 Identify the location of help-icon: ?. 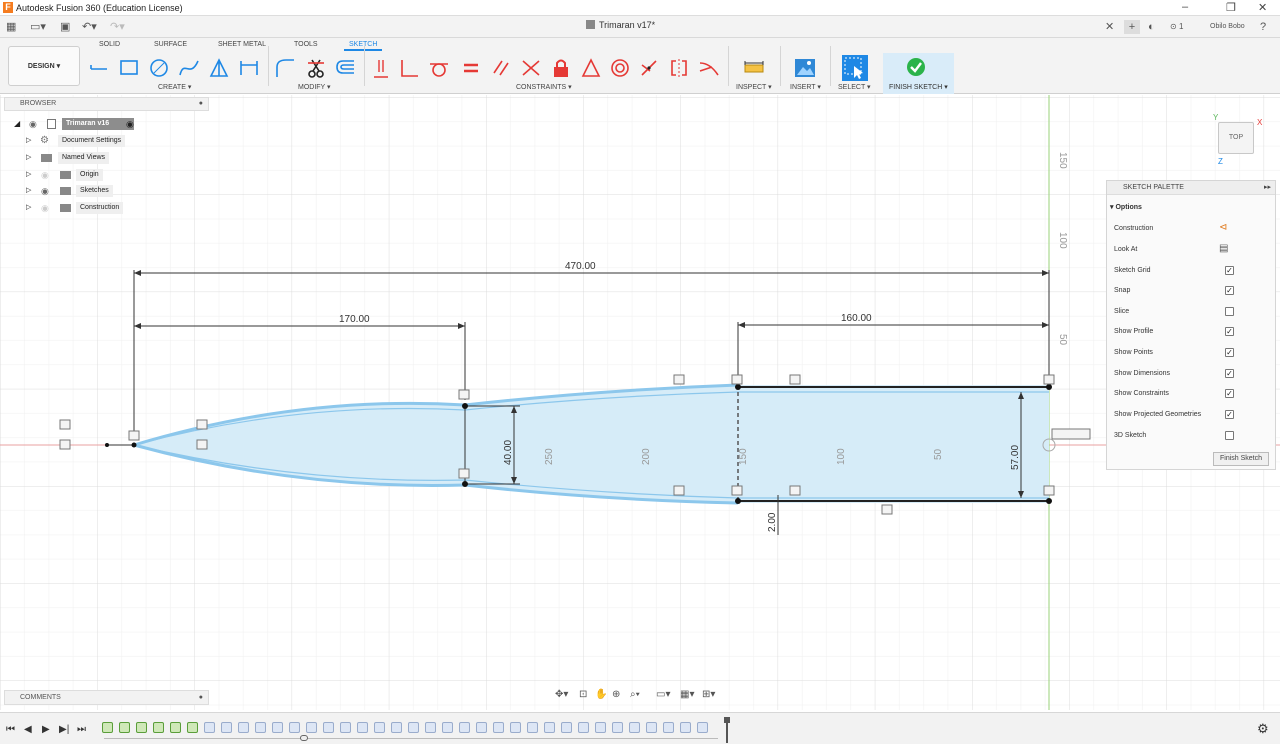
(1263, 27).